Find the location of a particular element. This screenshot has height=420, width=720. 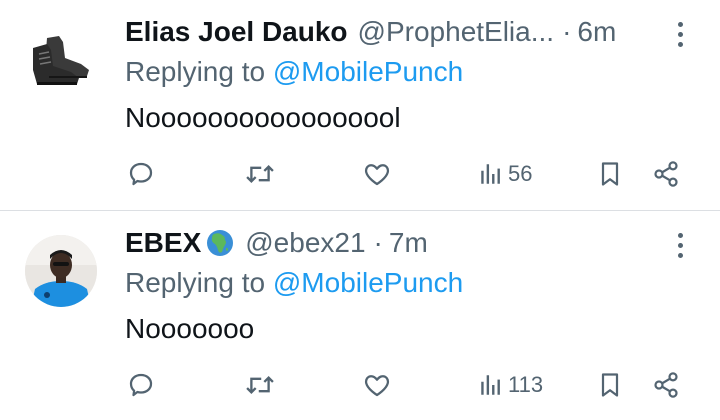

handle: @ebex21 is located at coordinates (305, 243).